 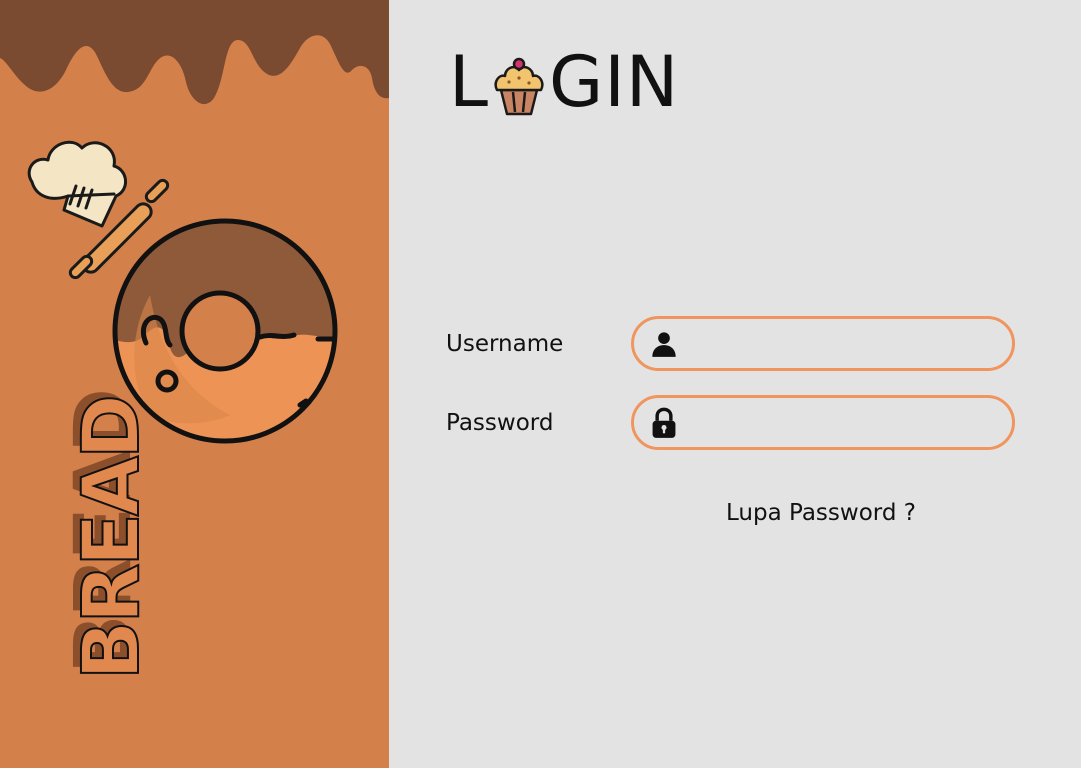 What do you see at coordinates (112, 538) in the screenshot?
I see `brand-name: BREAD` at bounding box center [112, 538].